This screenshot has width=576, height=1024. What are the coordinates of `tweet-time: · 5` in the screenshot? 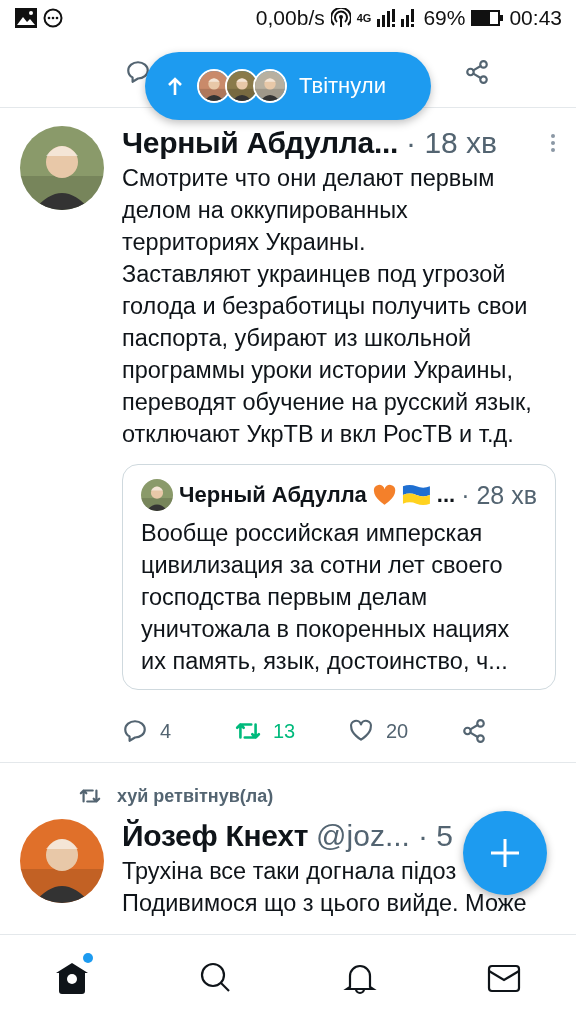 It's located at (435, 836).